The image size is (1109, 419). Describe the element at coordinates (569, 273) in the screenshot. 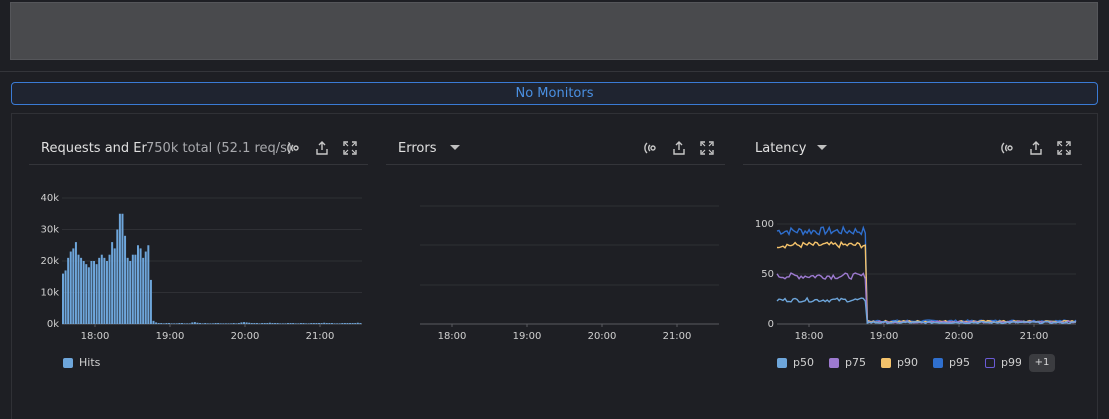

I see `errors-chart: 18:00 19:00 20:00 21:00` at that location.